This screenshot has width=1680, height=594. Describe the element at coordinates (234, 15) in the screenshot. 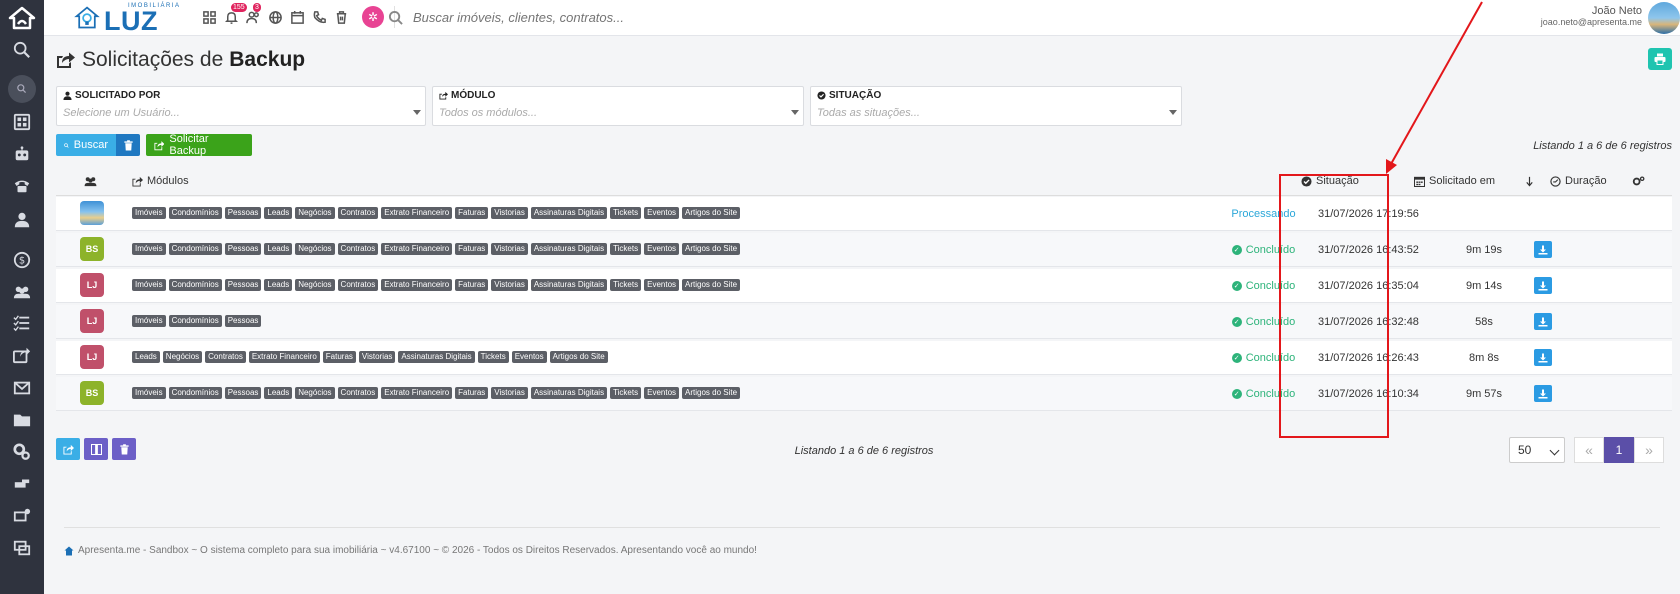

I see `notifications-bell-icon: 155` at that location.